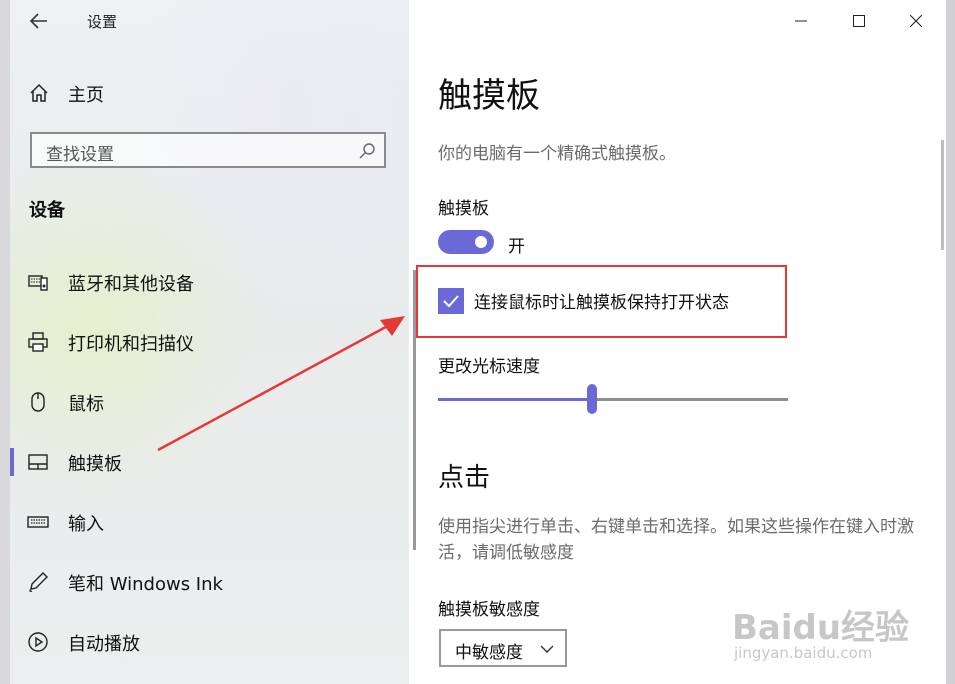  Describe the element at coordinates (489, 367) in the screenshot. I see `cursor-speed-label: 更改光标速度` at that location.